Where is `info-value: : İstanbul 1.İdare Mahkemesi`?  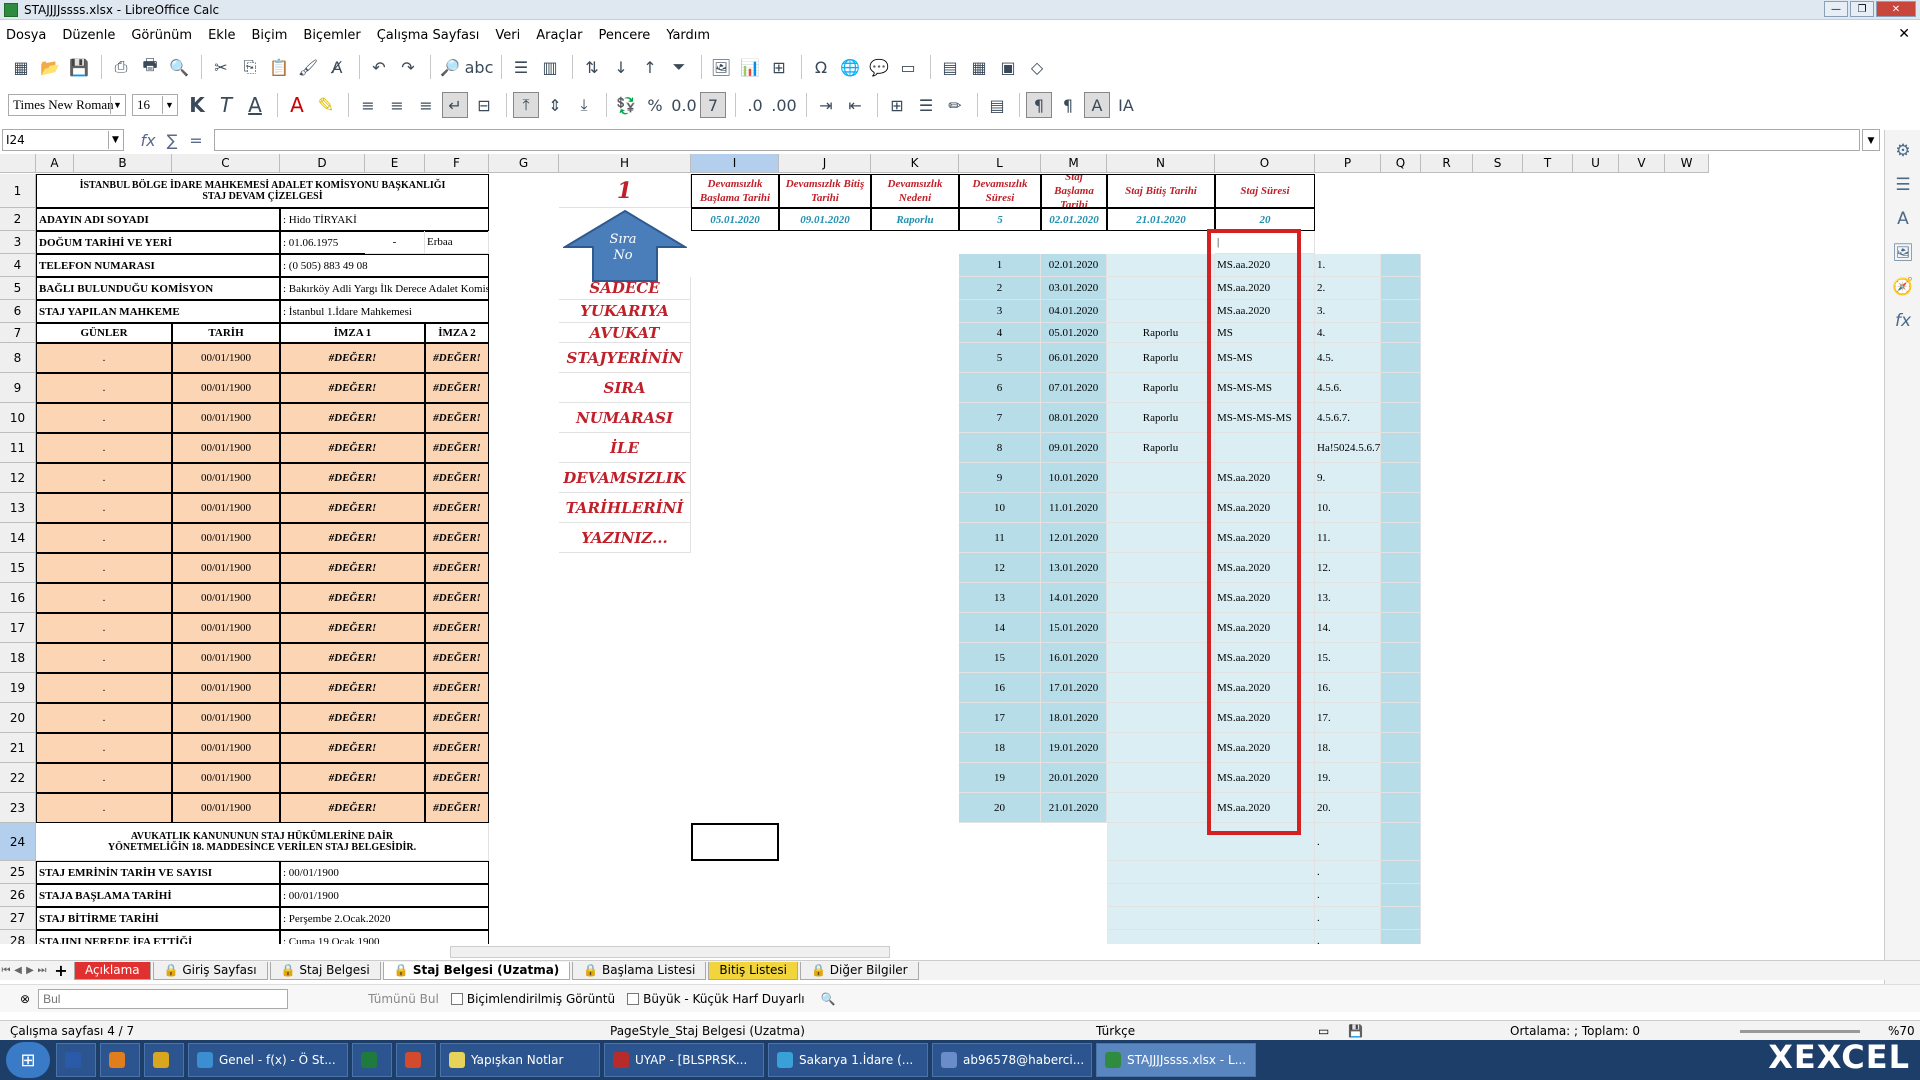 info-value: : İstanbul 1.İdare Mahkemesi is located at coordinates (384, 311).